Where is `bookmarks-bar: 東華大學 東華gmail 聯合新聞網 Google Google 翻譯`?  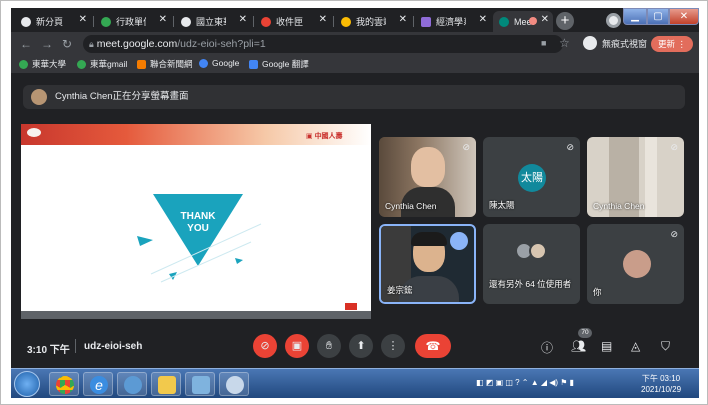 bookmarks-bar: 東華大學 東華gmail 聯合新聞網 Google Google 翻譯 is located at coordinates (355, 65).